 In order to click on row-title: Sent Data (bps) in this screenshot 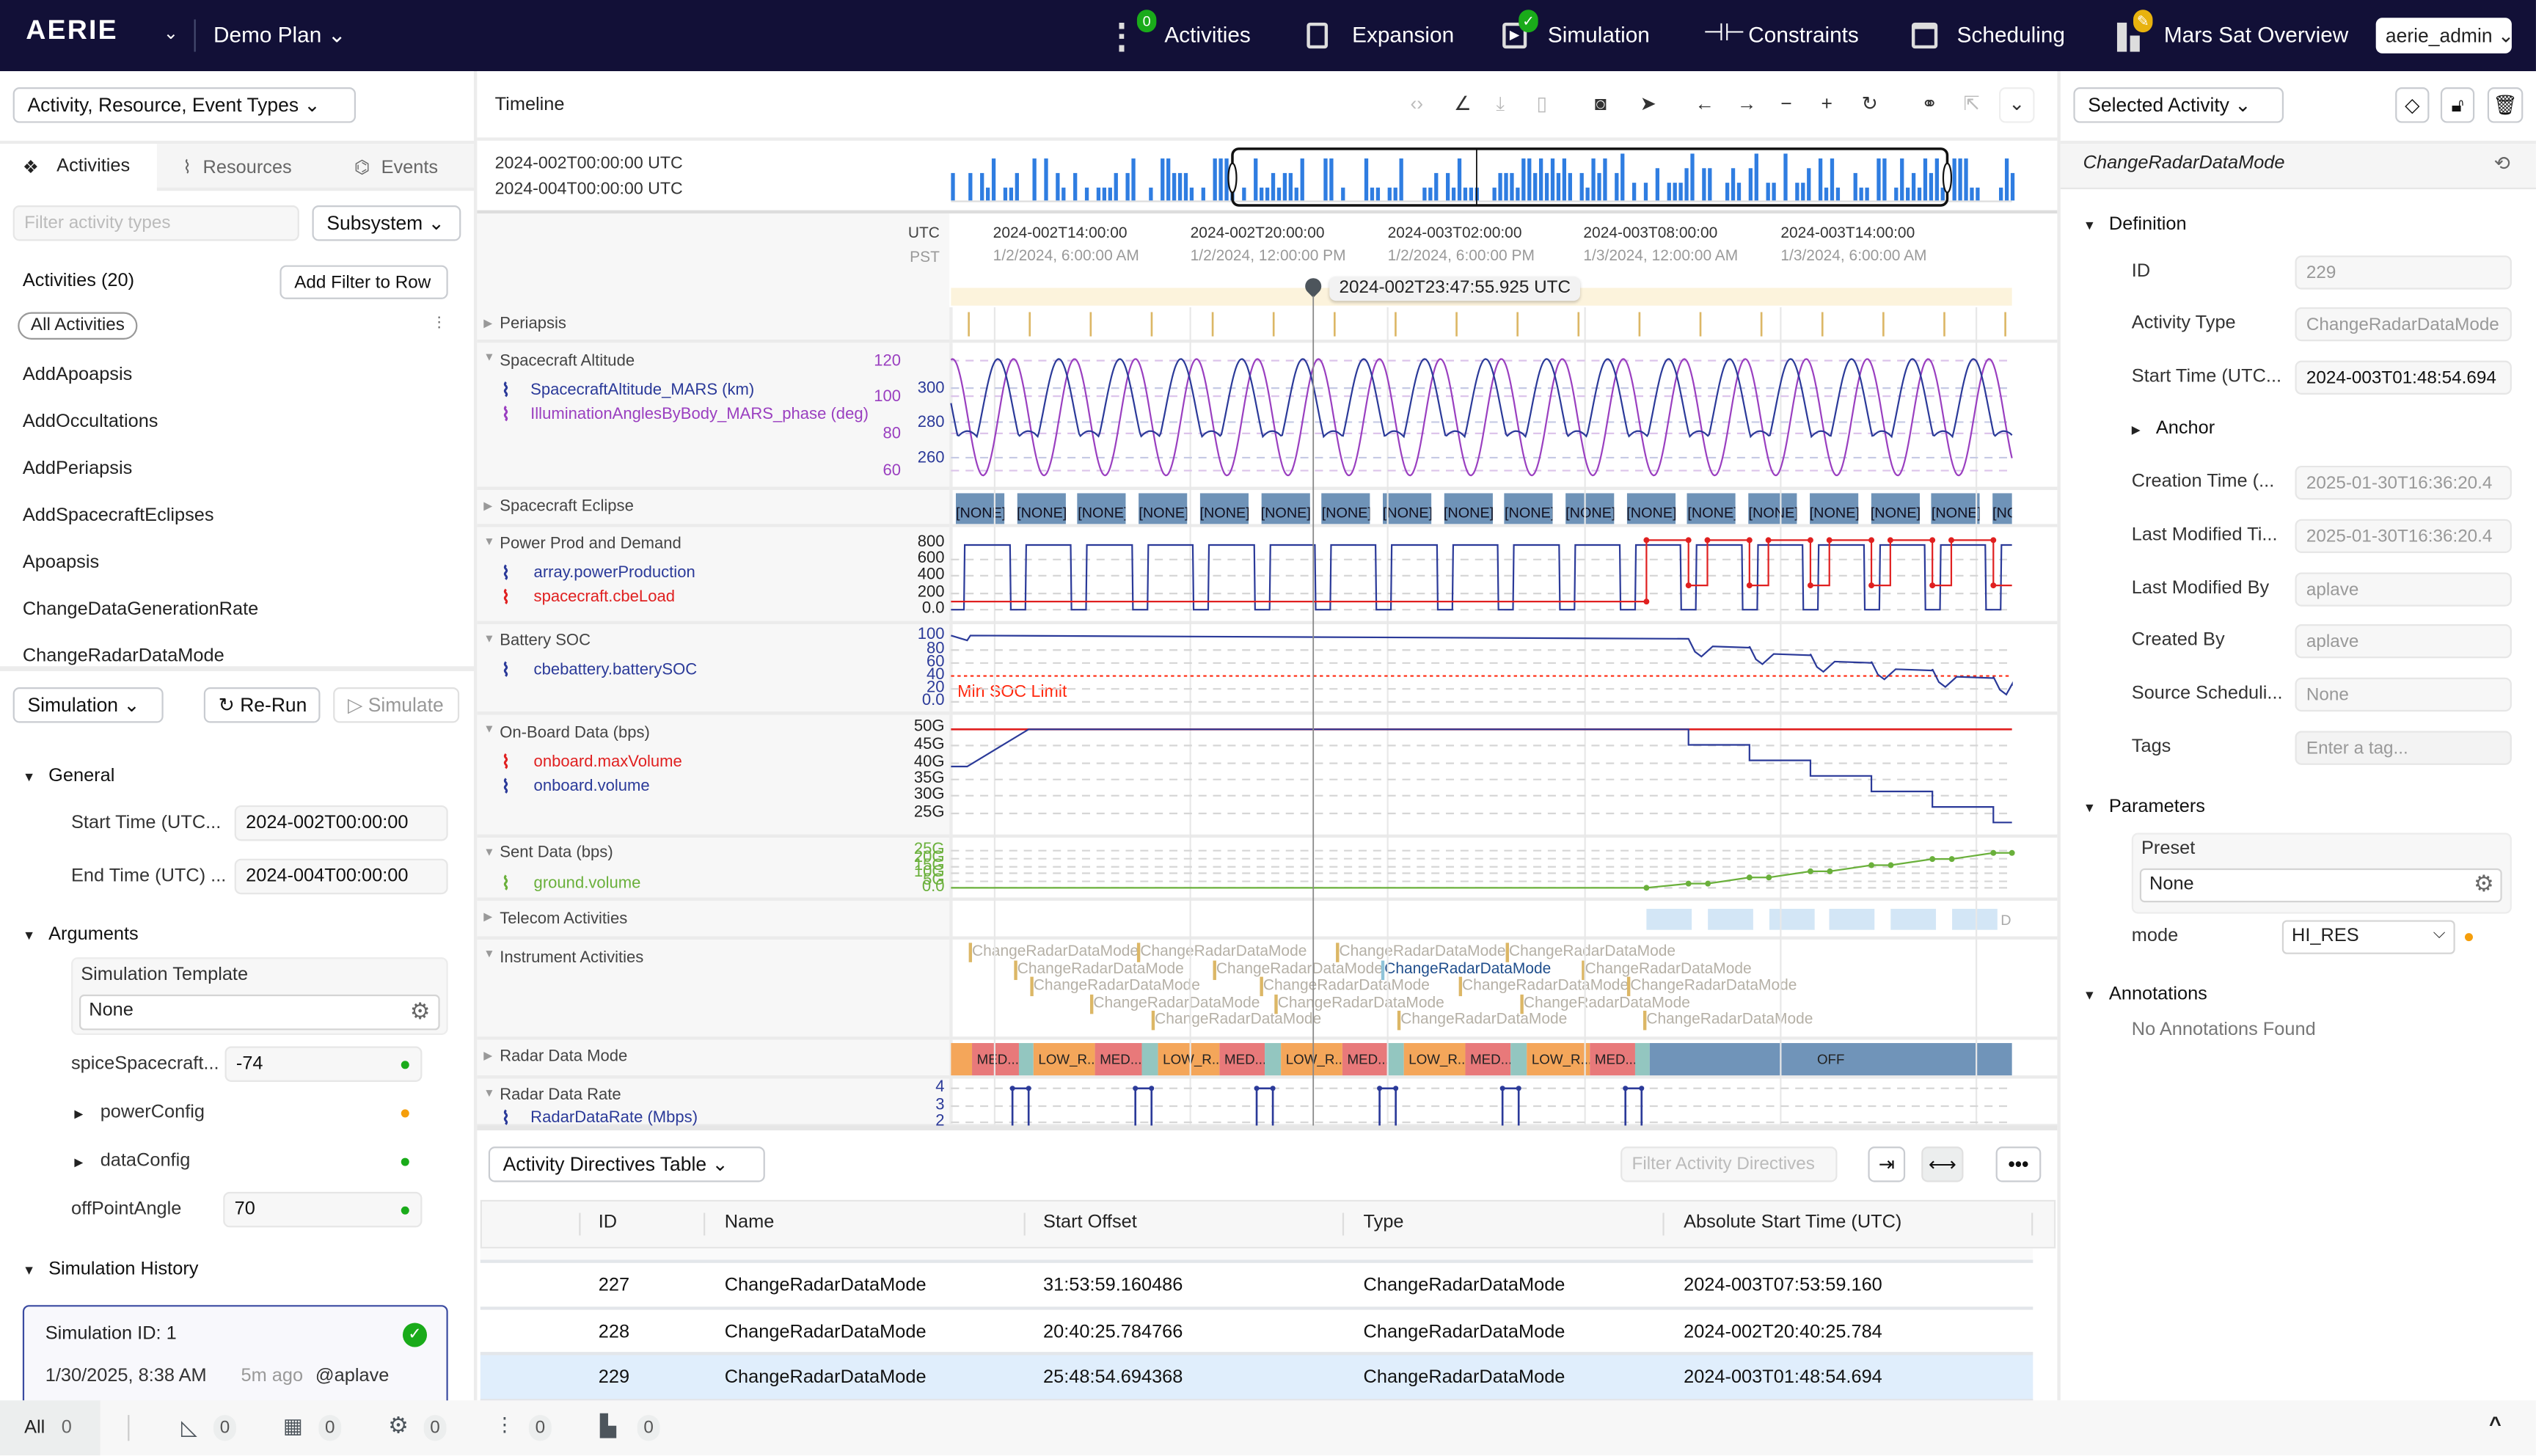, I will do `click(556, 853)`.